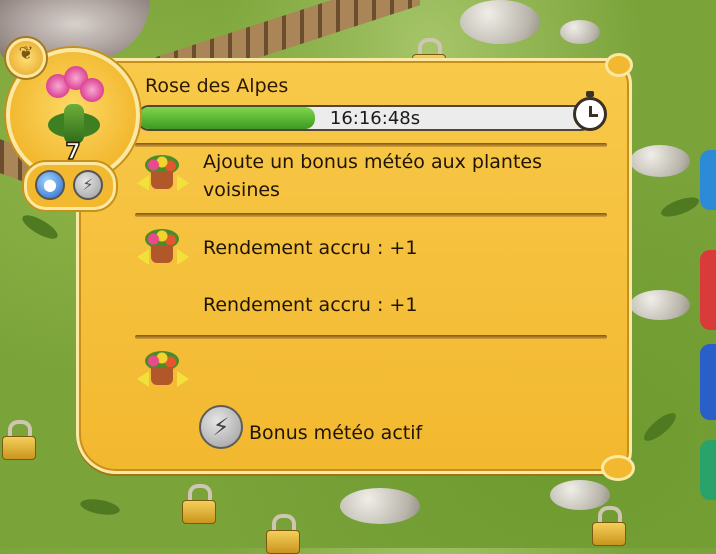 This screenshot has height=554, width=716. Describe the element at coordinates (70, 186) in the screenshot. I see `plant-stats: ● ⚡` at that location.